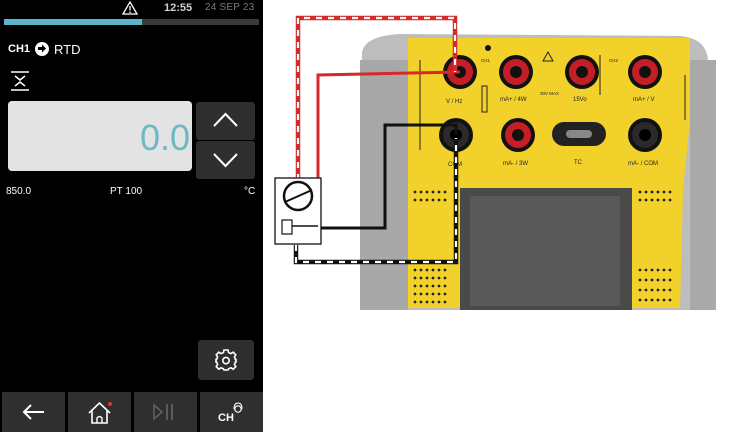 The height and width of the screenshot is (432, 741). I want to click on ch1-dot, so click(488, 48).